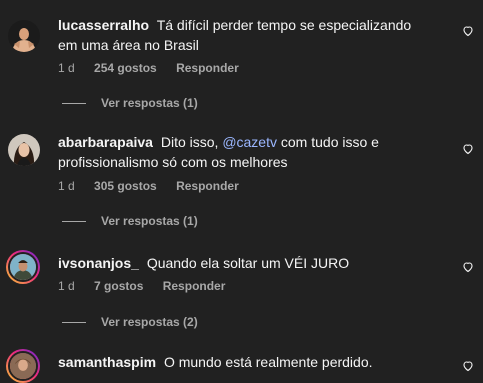  Describe the element at coordinates (125, 186) in the screenshot. I see `likes-count: 305 gostos` at that location.